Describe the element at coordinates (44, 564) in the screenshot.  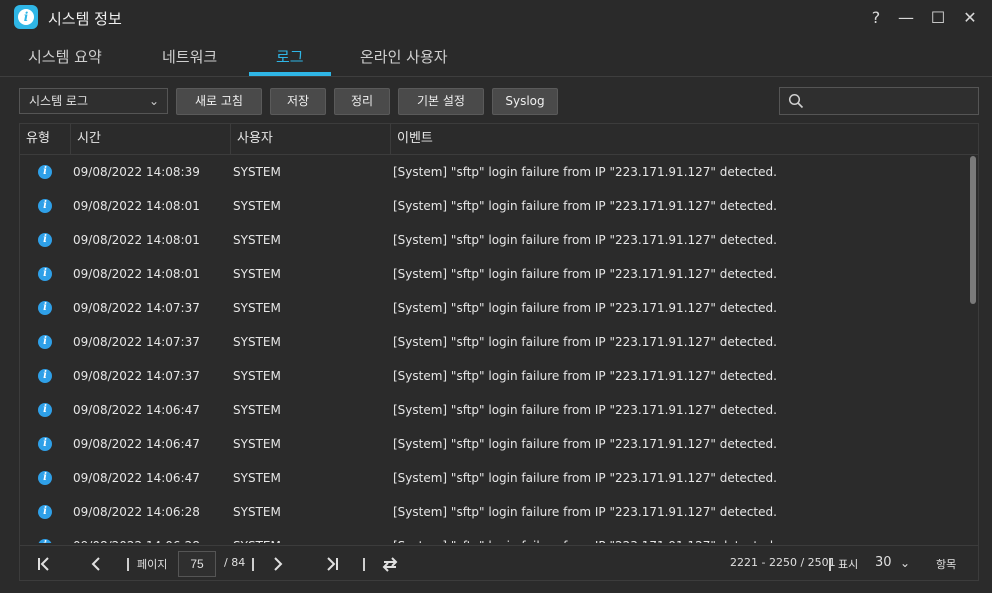
I see `first-page-icon` at that location.